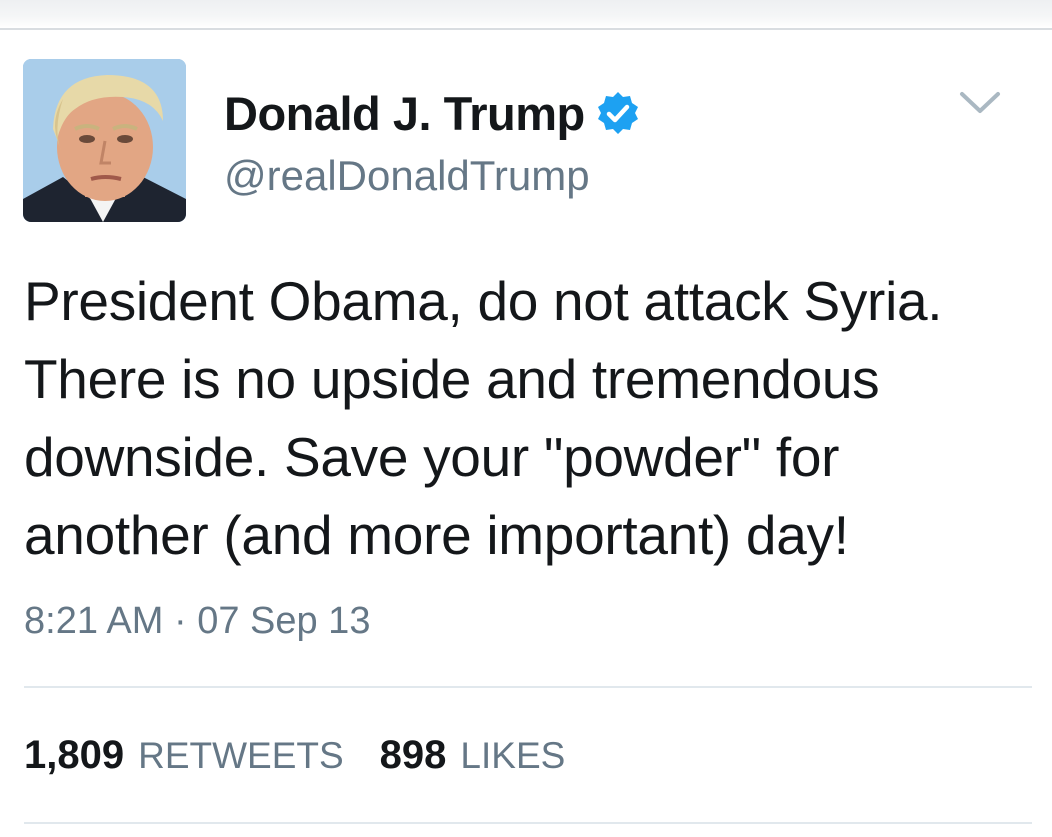 The image size is (1052, 837). Describe the element at coordinates (526, 15) in the screenshot. I see `top-separator-bar` at that location.